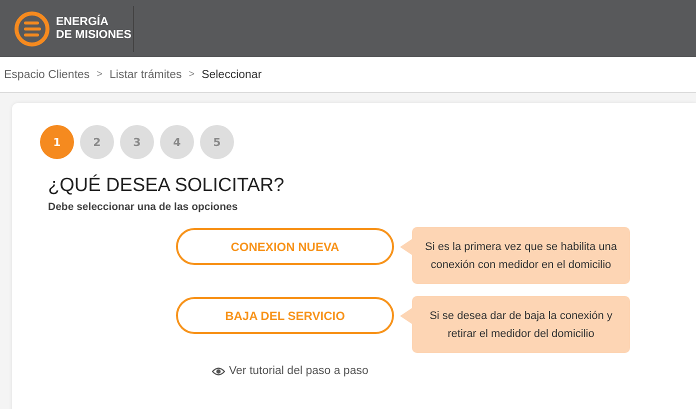  I want to click on option-button: BAJA DEL SERVICIO, so click(285, 315).